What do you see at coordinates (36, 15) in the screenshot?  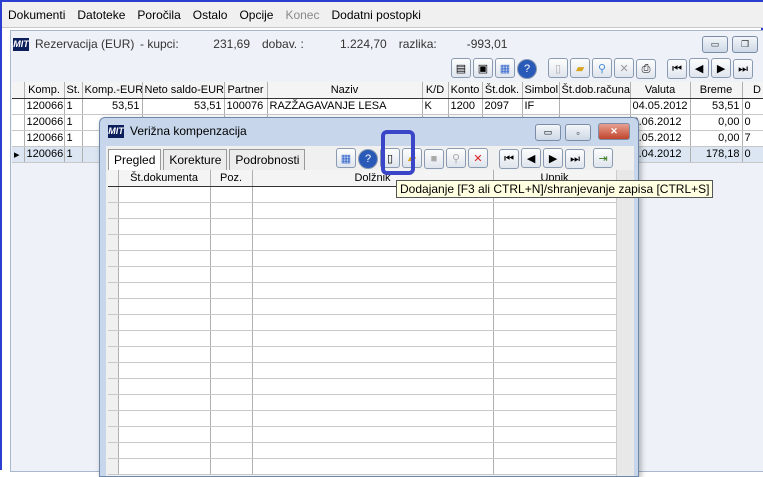 I see `menu-dokumenti: Dokumenti` at bounding box center [36, 15].